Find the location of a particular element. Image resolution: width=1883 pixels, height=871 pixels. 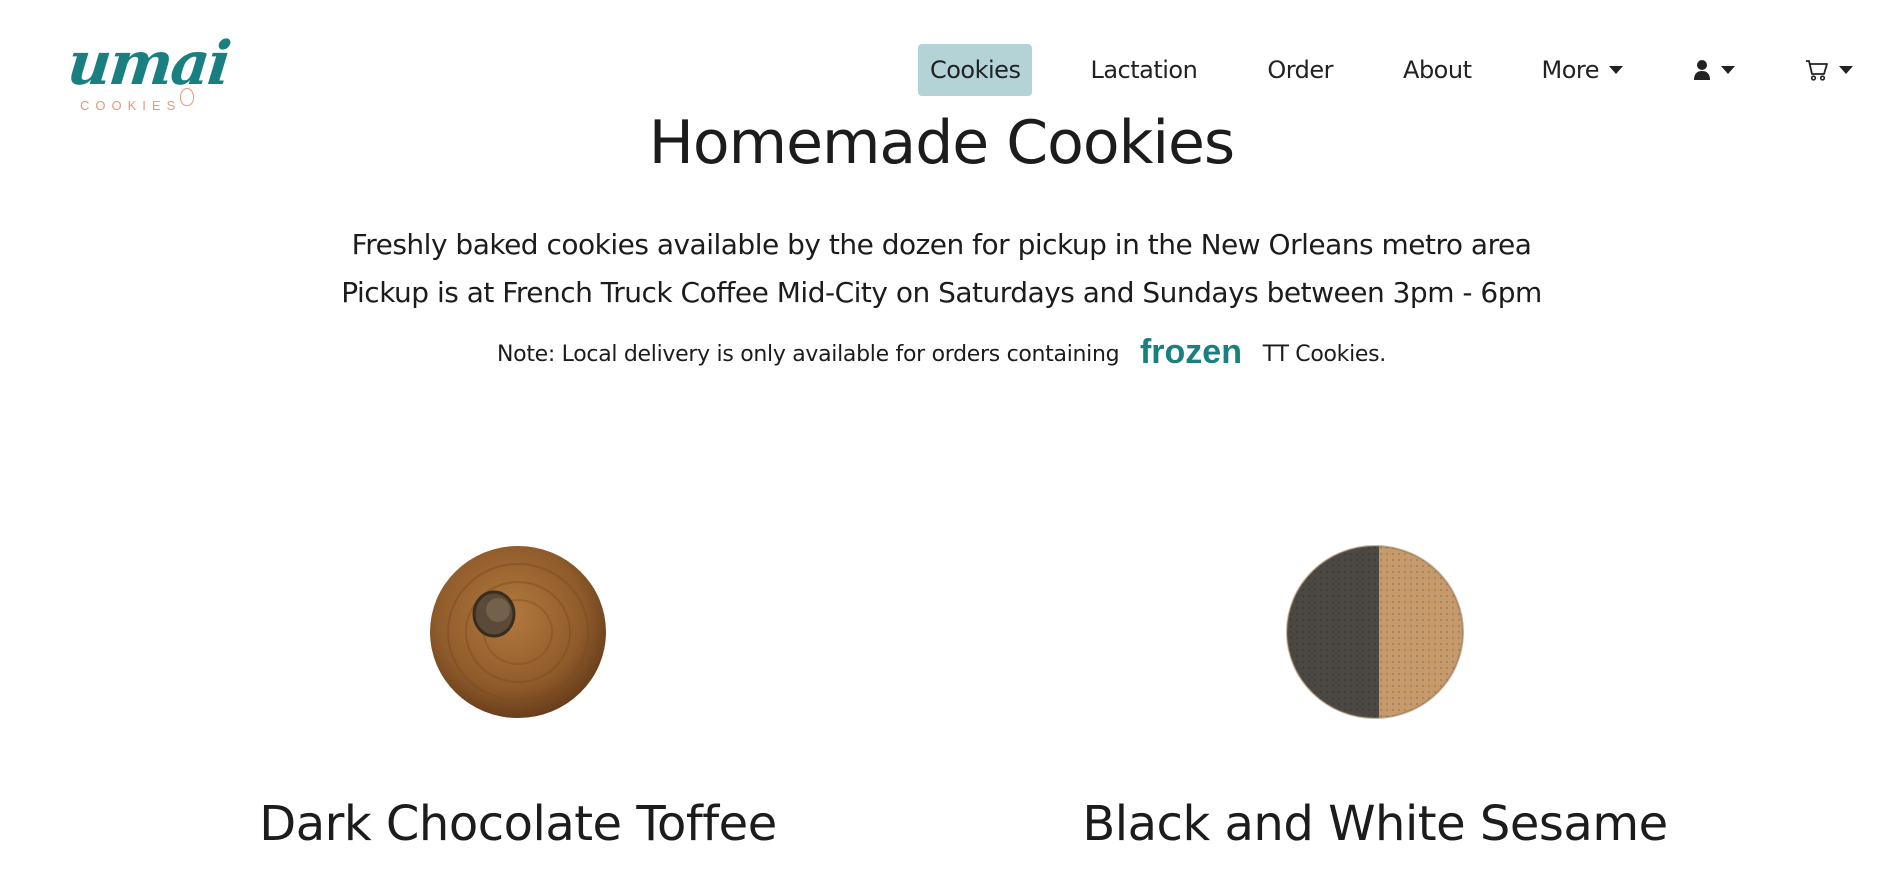

main-nav: Cookies Lactation Order About More is located at coordinates (1400, 70).